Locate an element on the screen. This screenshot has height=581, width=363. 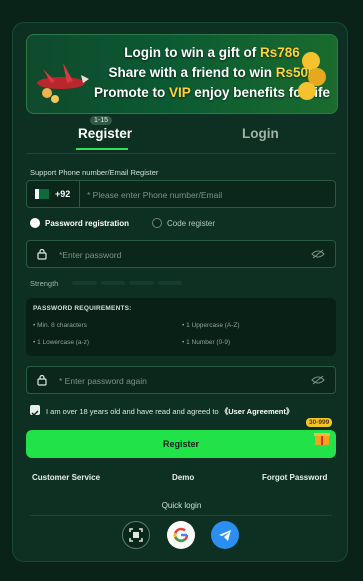
demo-link: Demo is located at coordinates (183, 477).